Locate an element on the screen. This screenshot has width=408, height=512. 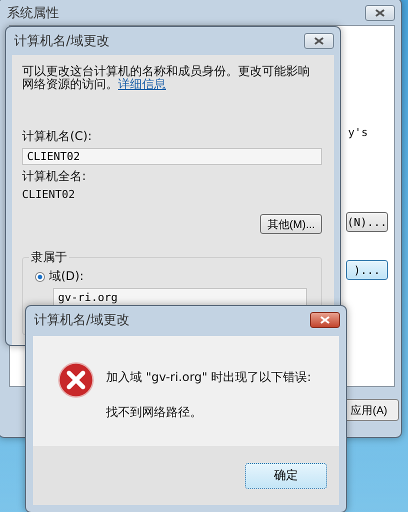
ok-button: 确定 is located at coordinates (286, 475).